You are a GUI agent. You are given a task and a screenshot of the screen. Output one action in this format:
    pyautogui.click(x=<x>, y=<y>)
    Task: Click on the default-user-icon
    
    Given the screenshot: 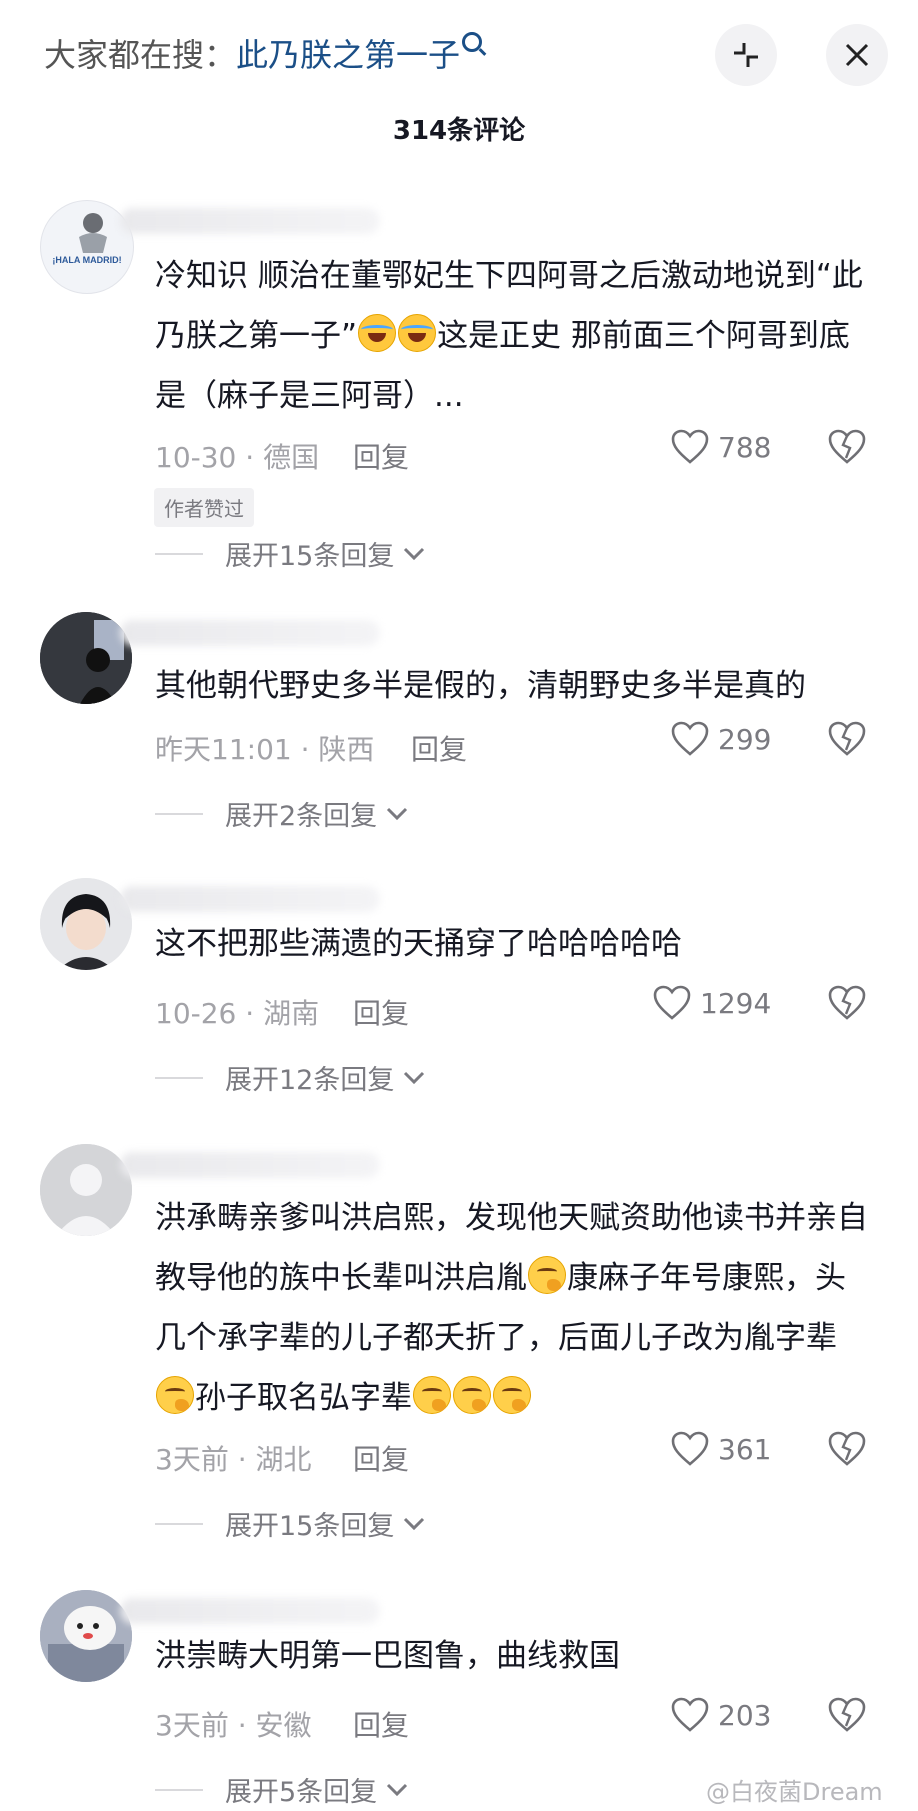 What is the action you would take?
    pyautogui.click(x=86, y=1190)
    